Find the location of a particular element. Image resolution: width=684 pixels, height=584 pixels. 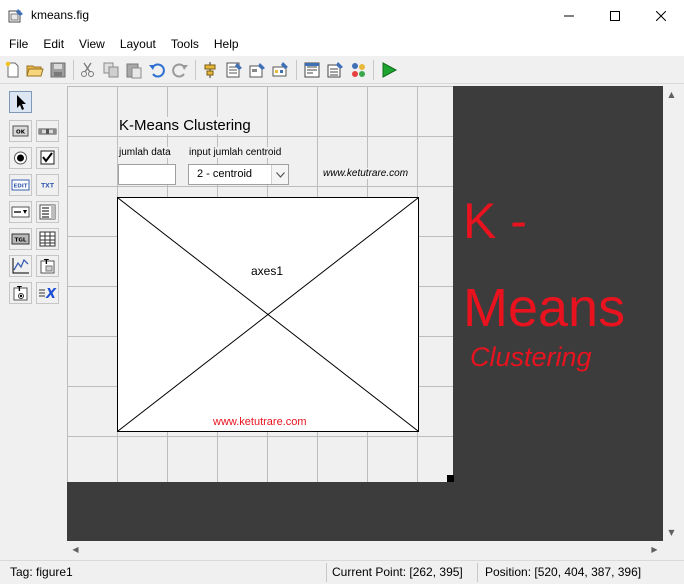

palette-table is located at coordinates (47, 239).